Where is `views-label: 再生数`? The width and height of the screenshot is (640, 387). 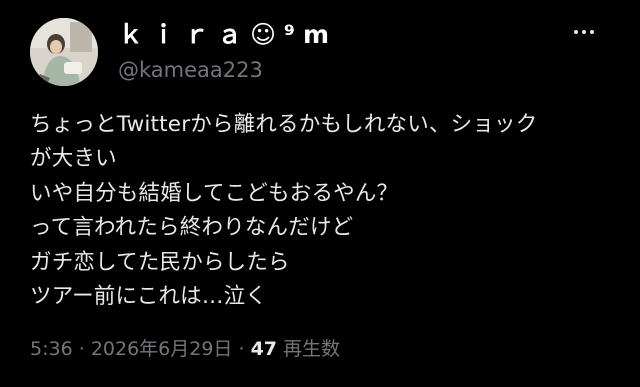 views-label: 再生数 is located at coordinates (312, 349).